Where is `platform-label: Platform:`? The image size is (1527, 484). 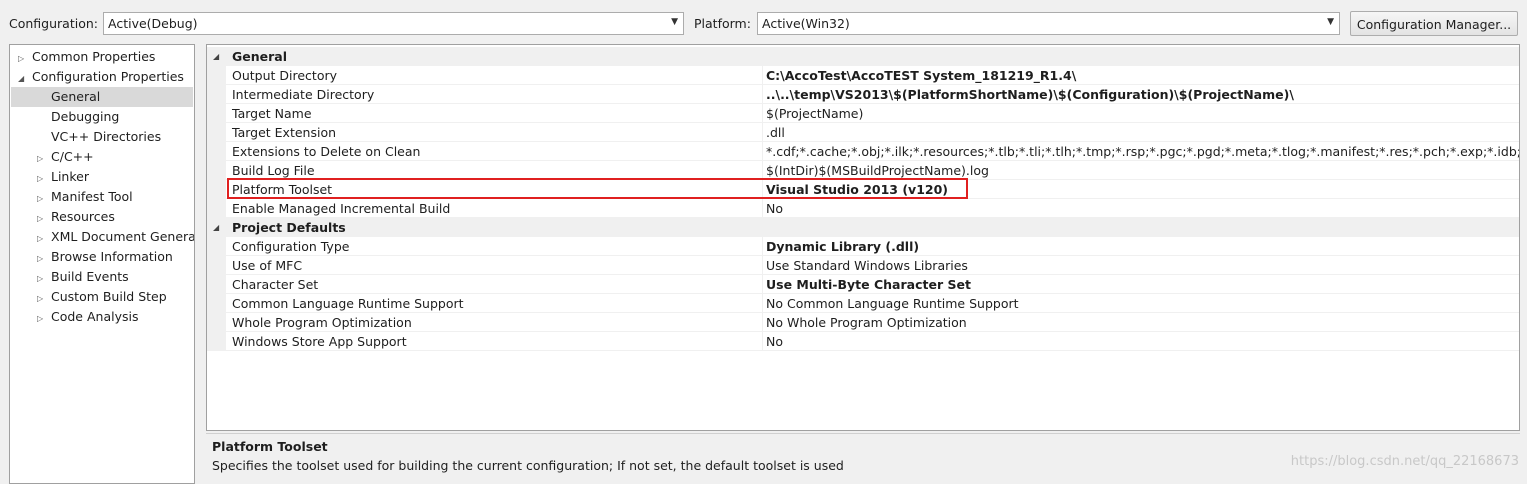 platform-label: Platform: is located at coordinates (722, 23).